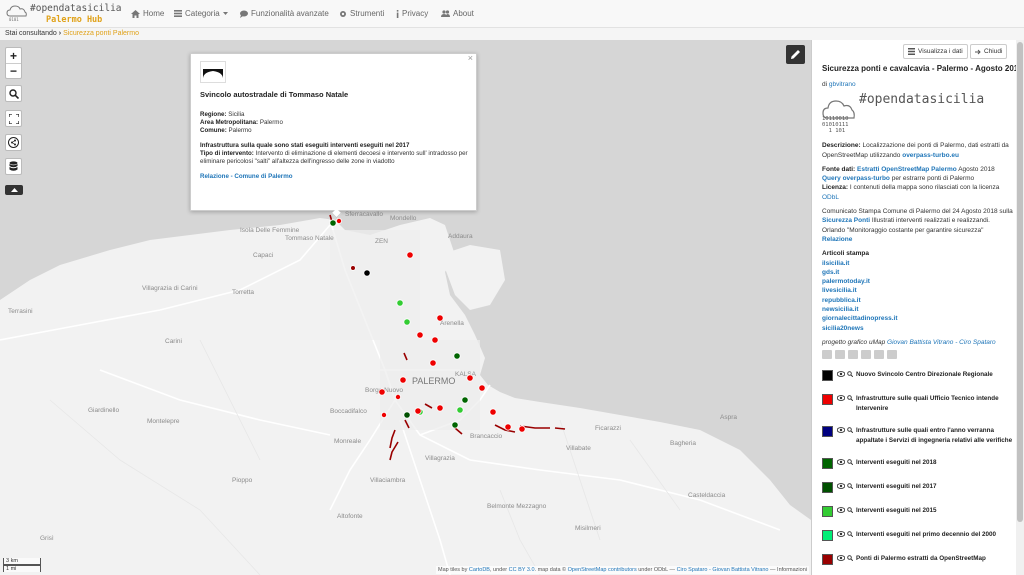 Image resolution: width=1024 pixels, height=575 pixels. I want to click on layer-item: Interventi eseguiti nel 2015, so click(918, 517).